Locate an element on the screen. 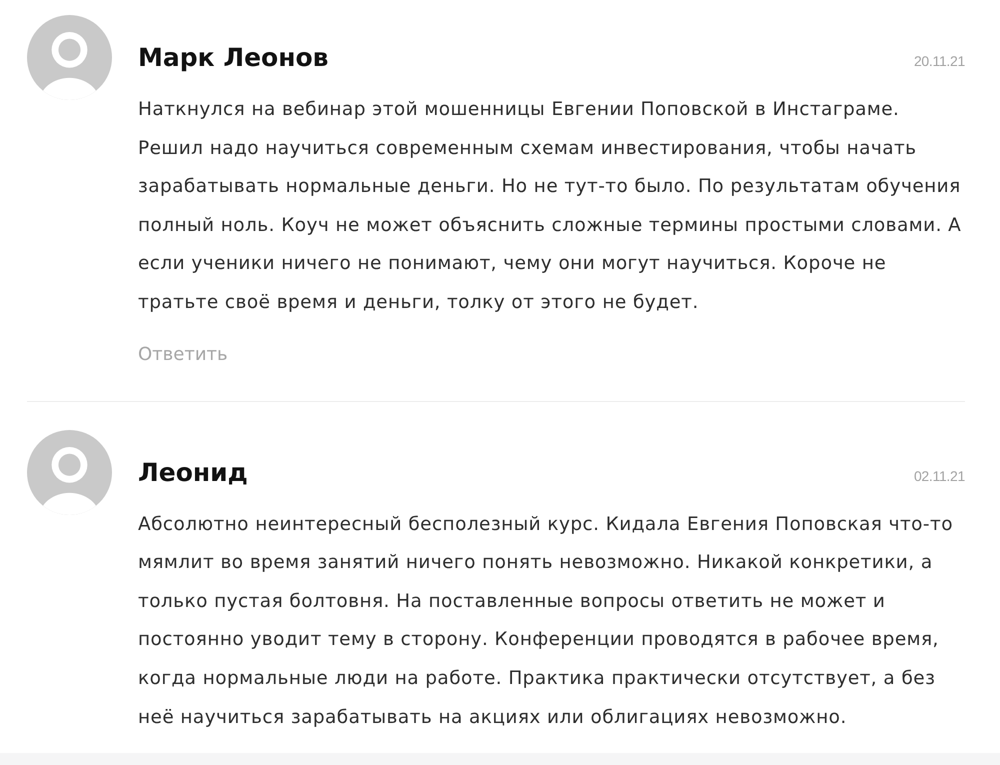  comment-author: Марк Леонов is located at coordinates (233, 58).